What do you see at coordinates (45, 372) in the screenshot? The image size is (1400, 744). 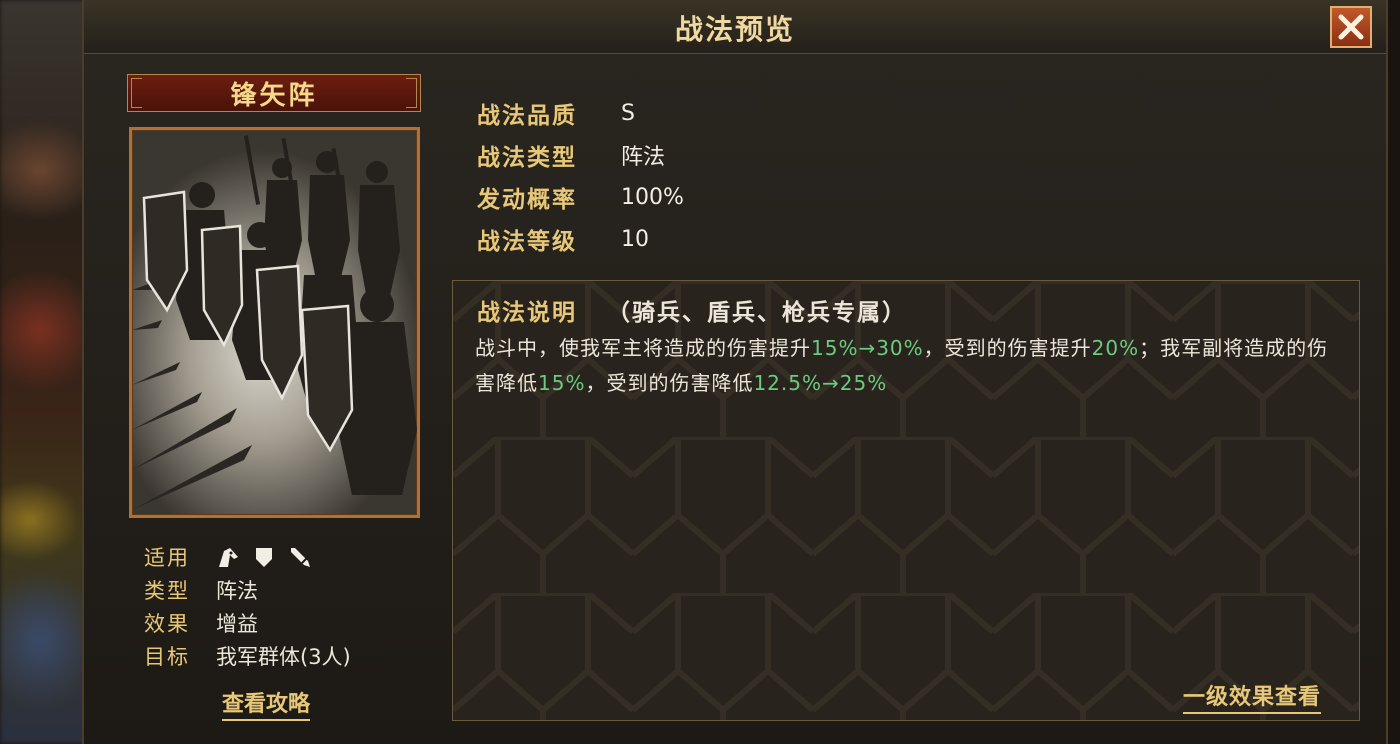 I see `background-scene` at bounding box center [45, 372].